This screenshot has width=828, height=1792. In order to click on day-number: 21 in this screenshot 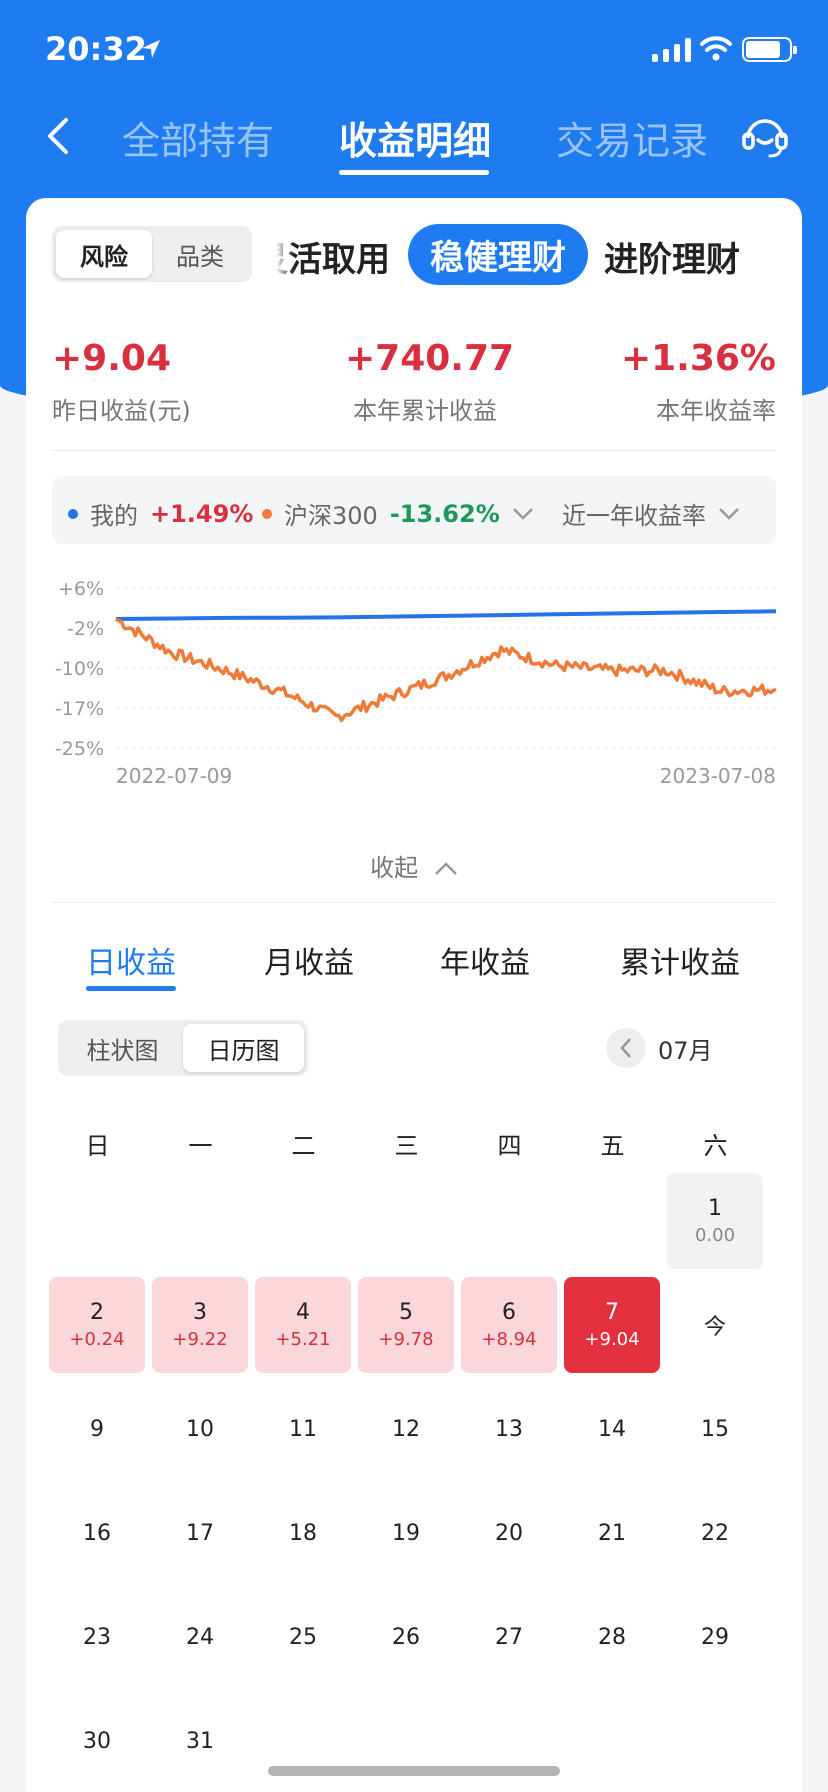, I will do `click(612, 1533)`.